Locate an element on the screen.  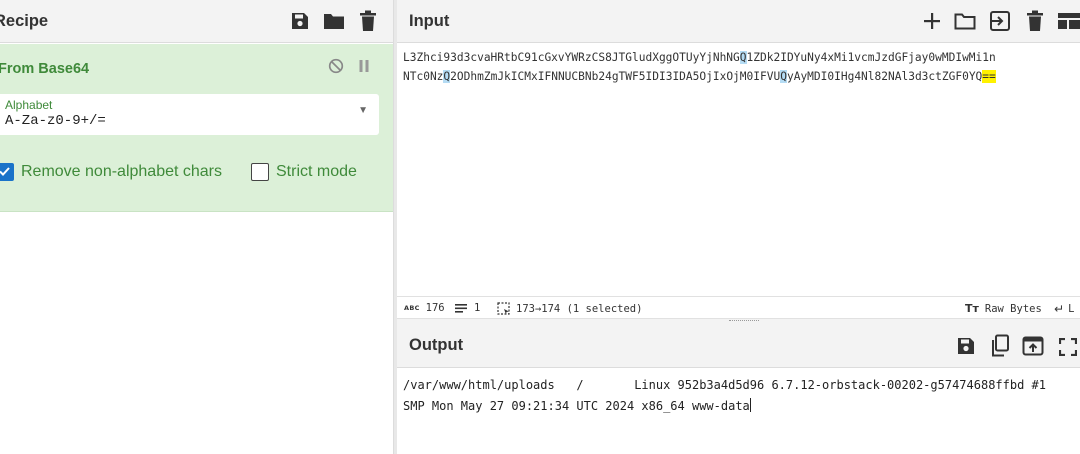
operation-title: From Base64 is located at coordinates (45, 69).